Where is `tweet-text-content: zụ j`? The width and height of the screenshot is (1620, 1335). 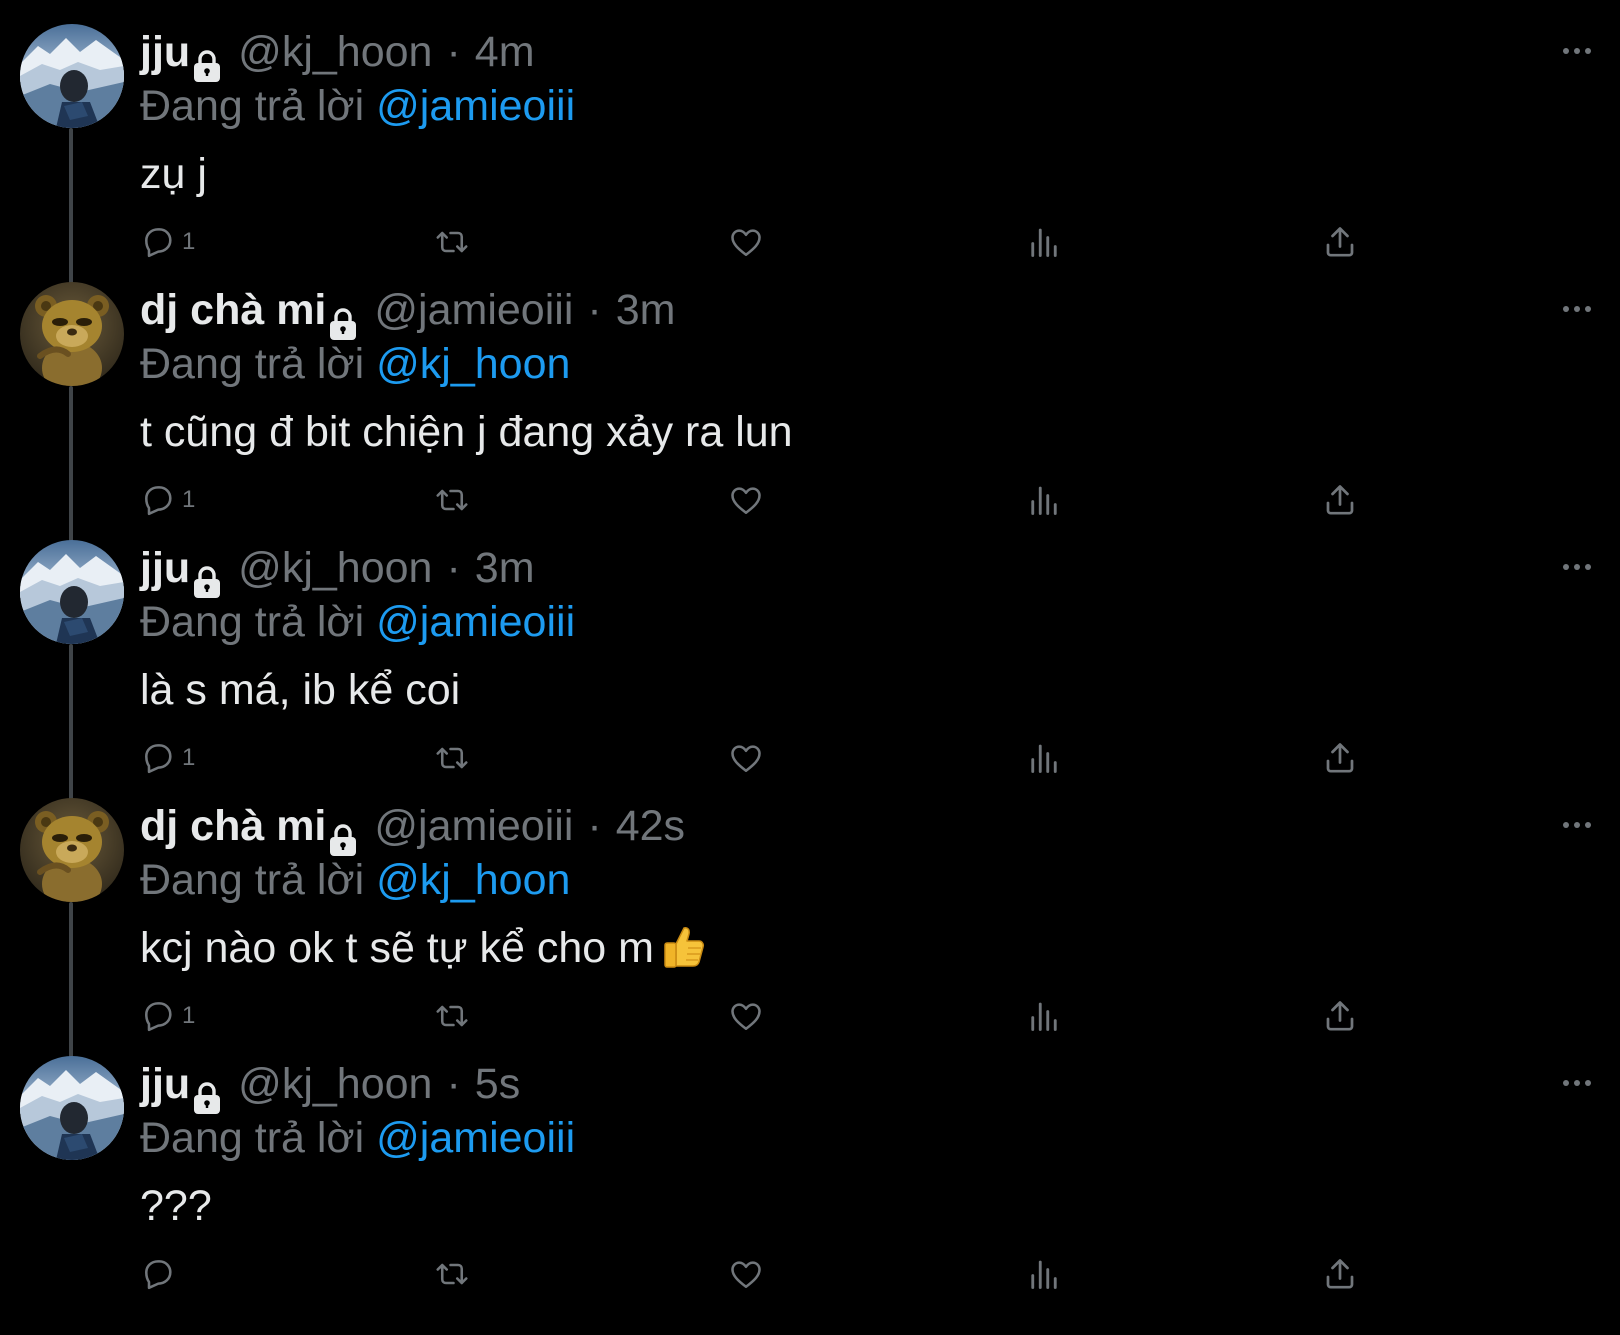 tweet-text-content: zụ j is located at coordinates (173, 174).